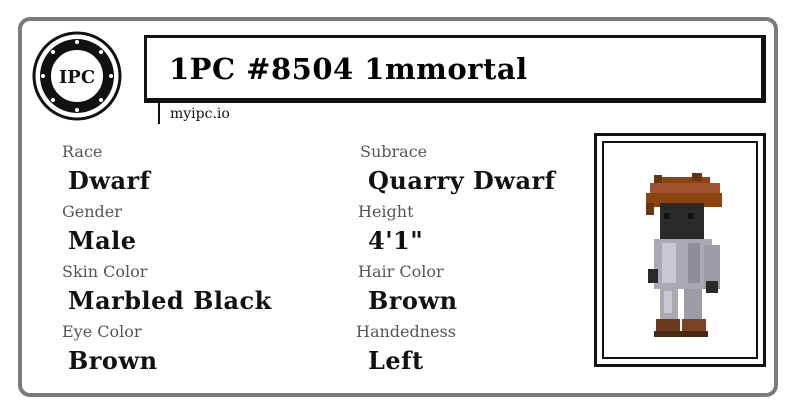 The height and width of the screenshot is (418, 800). I want to click on portrait-frame, so click(680, 250).